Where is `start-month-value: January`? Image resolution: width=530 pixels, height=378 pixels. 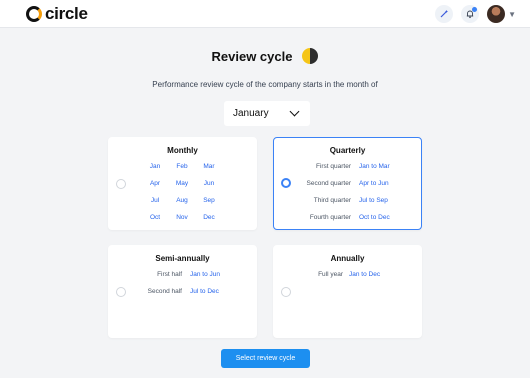
start-month-value: January is located at coordinates (251, 113).